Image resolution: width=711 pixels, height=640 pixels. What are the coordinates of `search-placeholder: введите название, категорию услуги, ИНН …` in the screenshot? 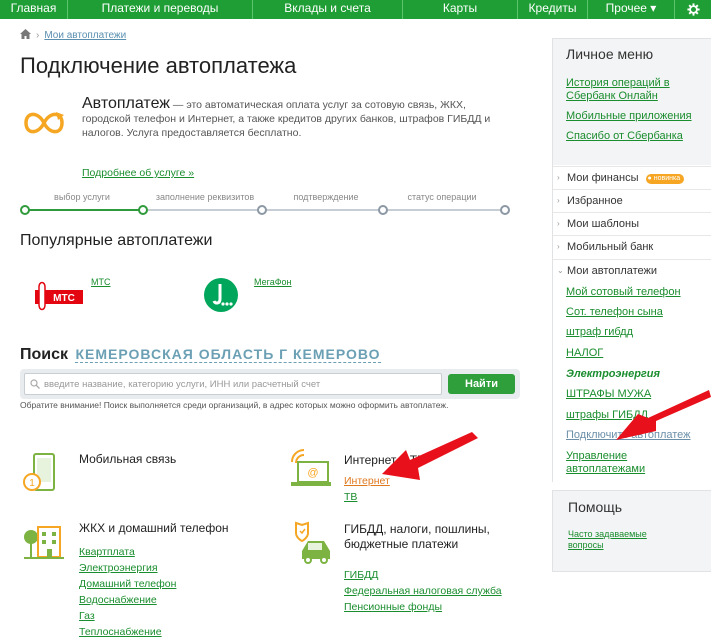 It's located at (182, 384).